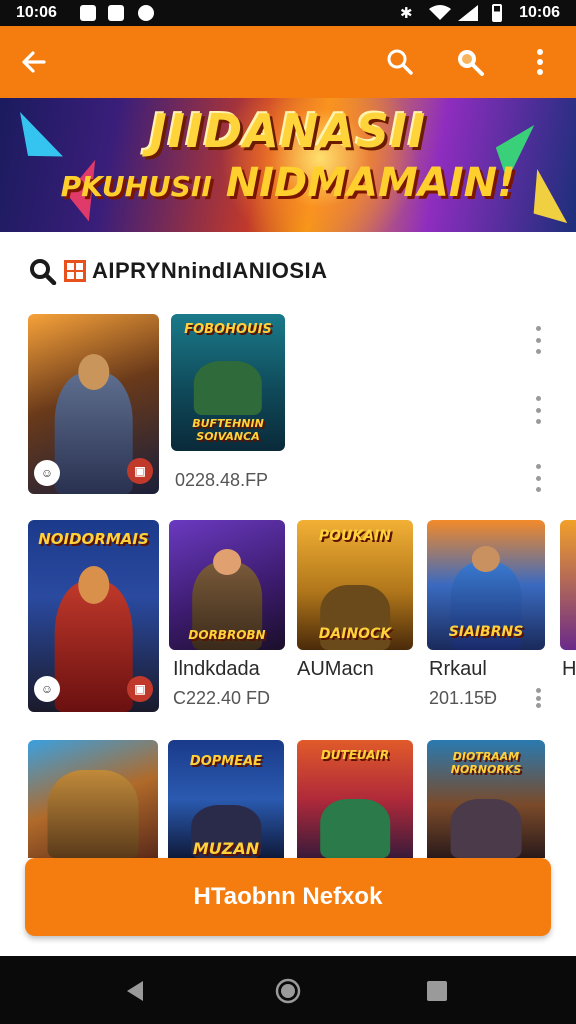 The height and width of the screenshot is (1024, 576). What do you see at coordinates (468, 13) in the screenshot?
I see `signal-icon` at bounding box center [468, 13].